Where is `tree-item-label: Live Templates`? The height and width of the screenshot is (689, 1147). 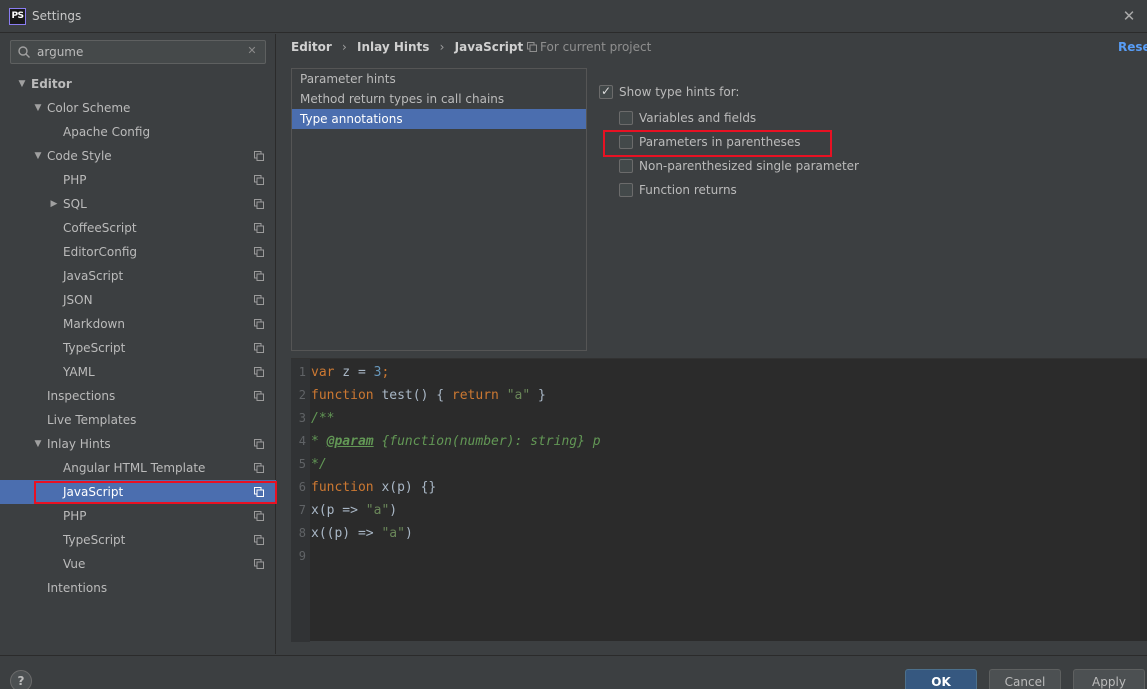 tree-item-label: Live Templates is located at coordinates (92, 420).